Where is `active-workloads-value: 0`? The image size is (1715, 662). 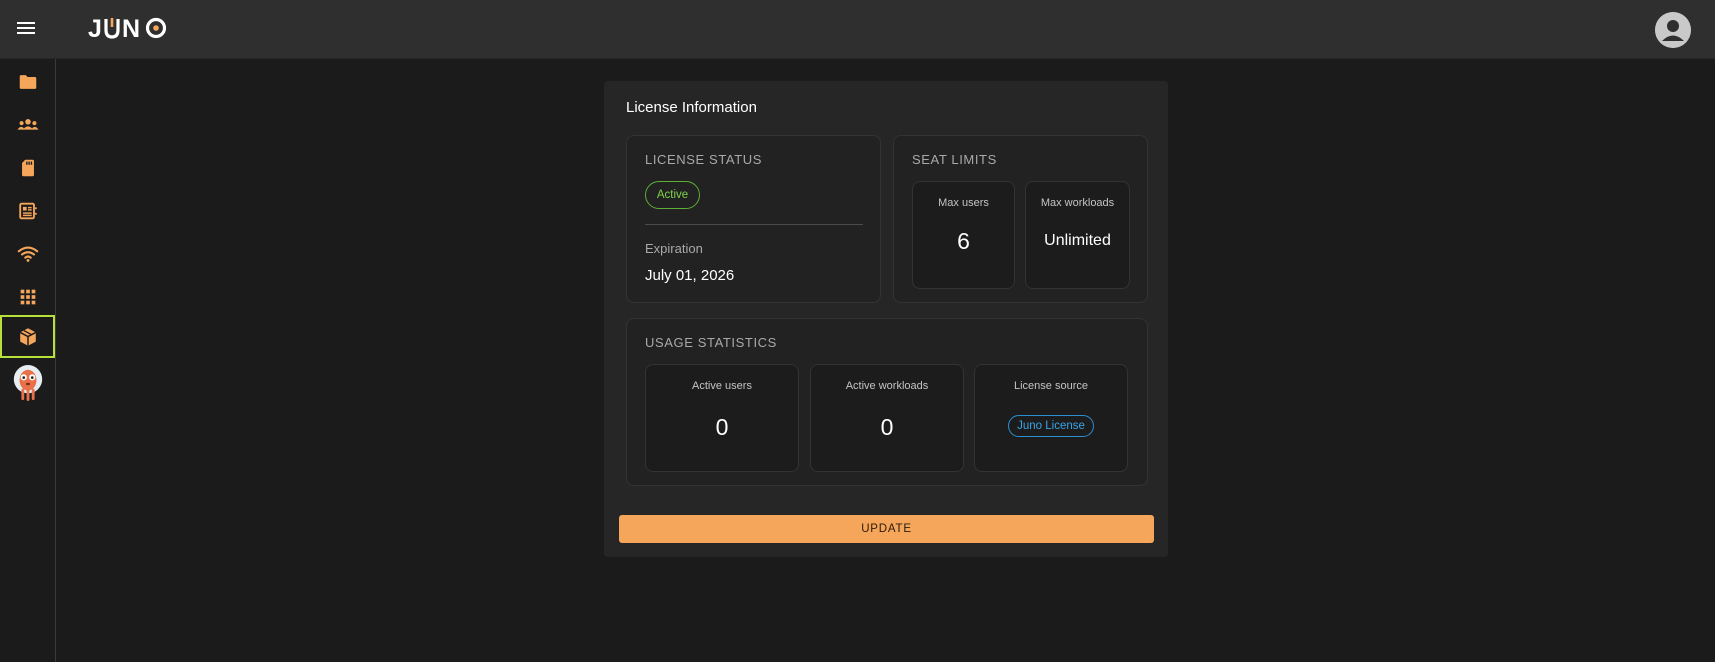
active-workloads-value: 0 is located at coordinates (887, 427).